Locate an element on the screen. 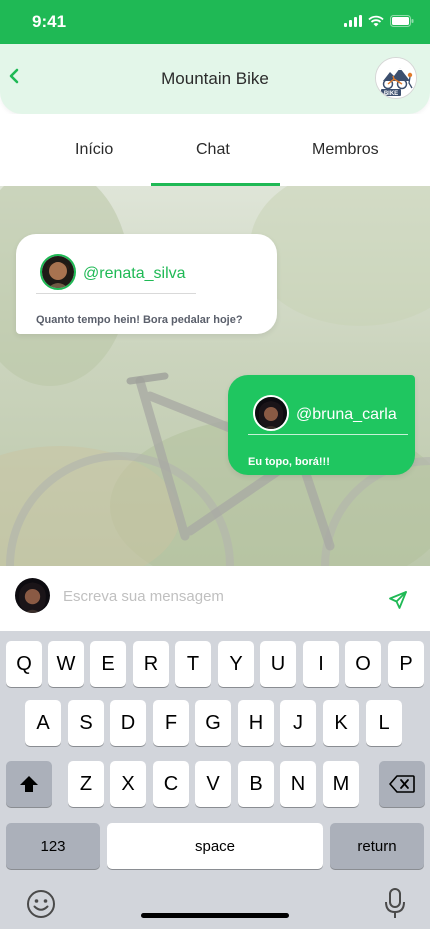 The width and height of the screenshot is (430, 929). key-e: E is located at coordinates (108, 664).